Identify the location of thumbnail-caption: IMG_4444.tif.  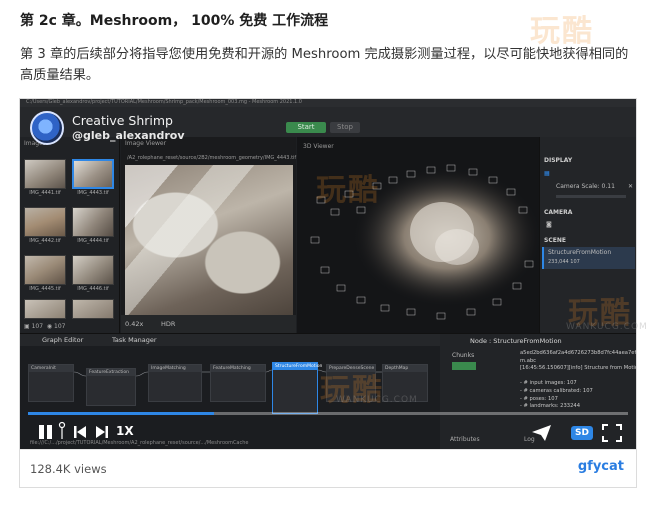
(93, 241).